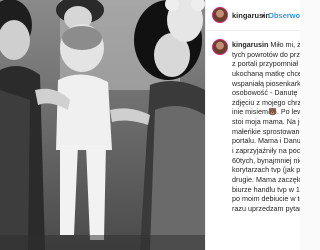  I want to click on caption-line: biurze handlu tvp w 199, so click(266, 189).